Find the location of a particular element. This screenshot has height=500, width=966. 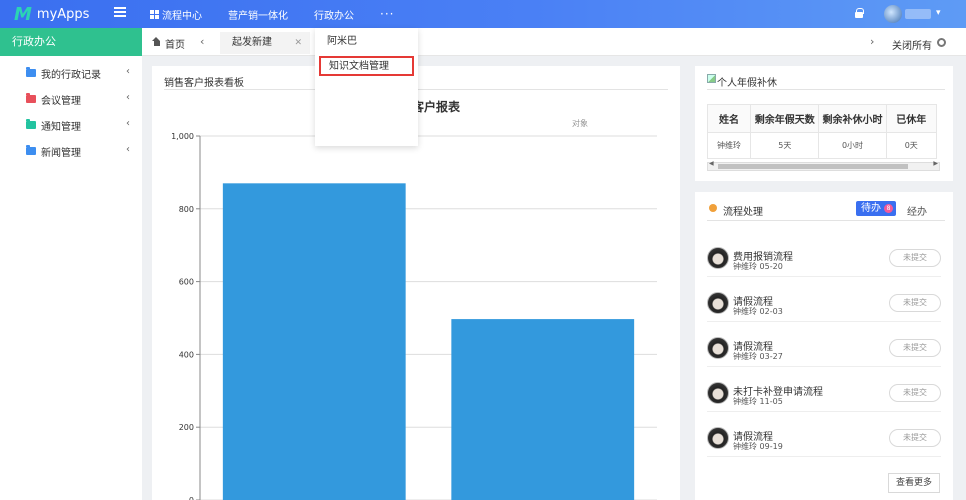

topnav-item-production-sales: 营产销一体化 is located at coordinates (258, 14).